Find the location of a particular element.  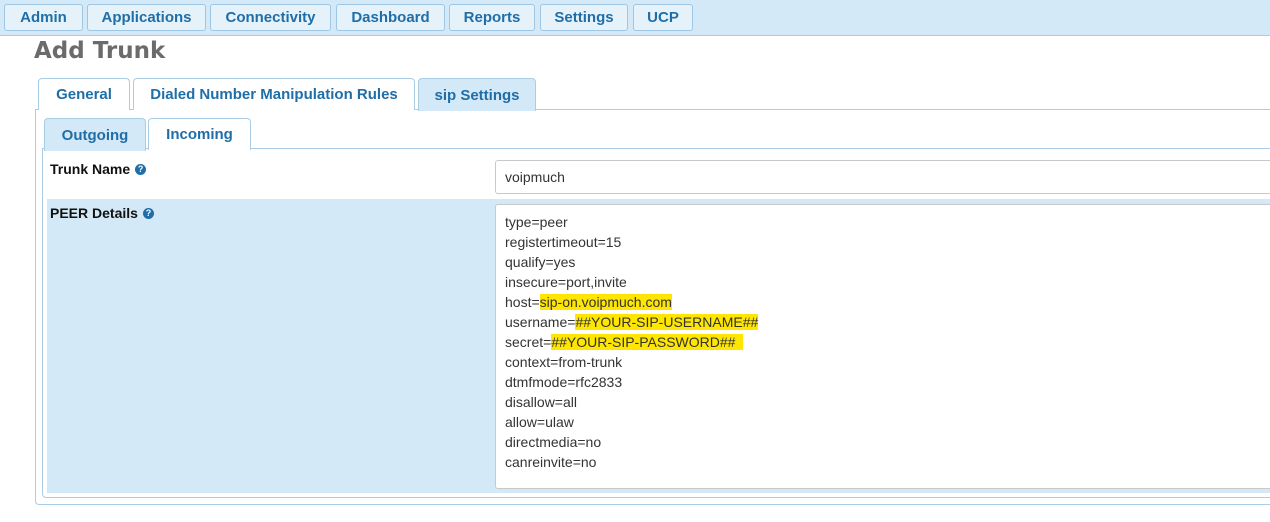

subtab-outgoing: Outgoing is located at coordinates (95, 134).